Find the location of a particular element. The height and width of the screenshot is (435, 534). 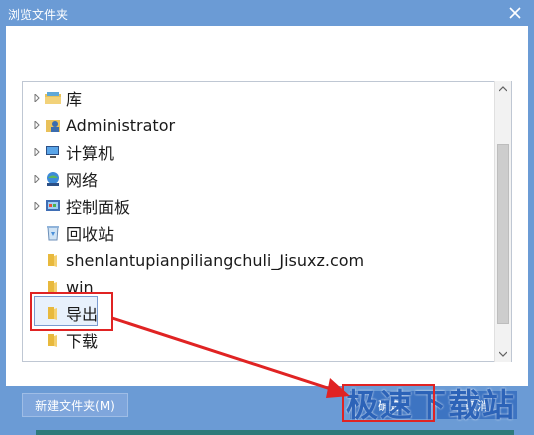

title-bar: 浏览文件夹 is located at coordinates (267, 13).